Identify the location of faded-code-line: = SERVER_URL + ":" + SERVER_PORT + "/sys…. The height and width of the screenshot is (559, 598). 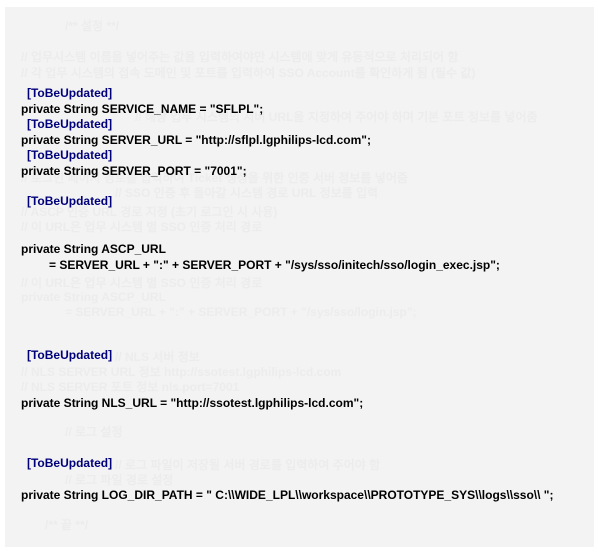
(241, 312).